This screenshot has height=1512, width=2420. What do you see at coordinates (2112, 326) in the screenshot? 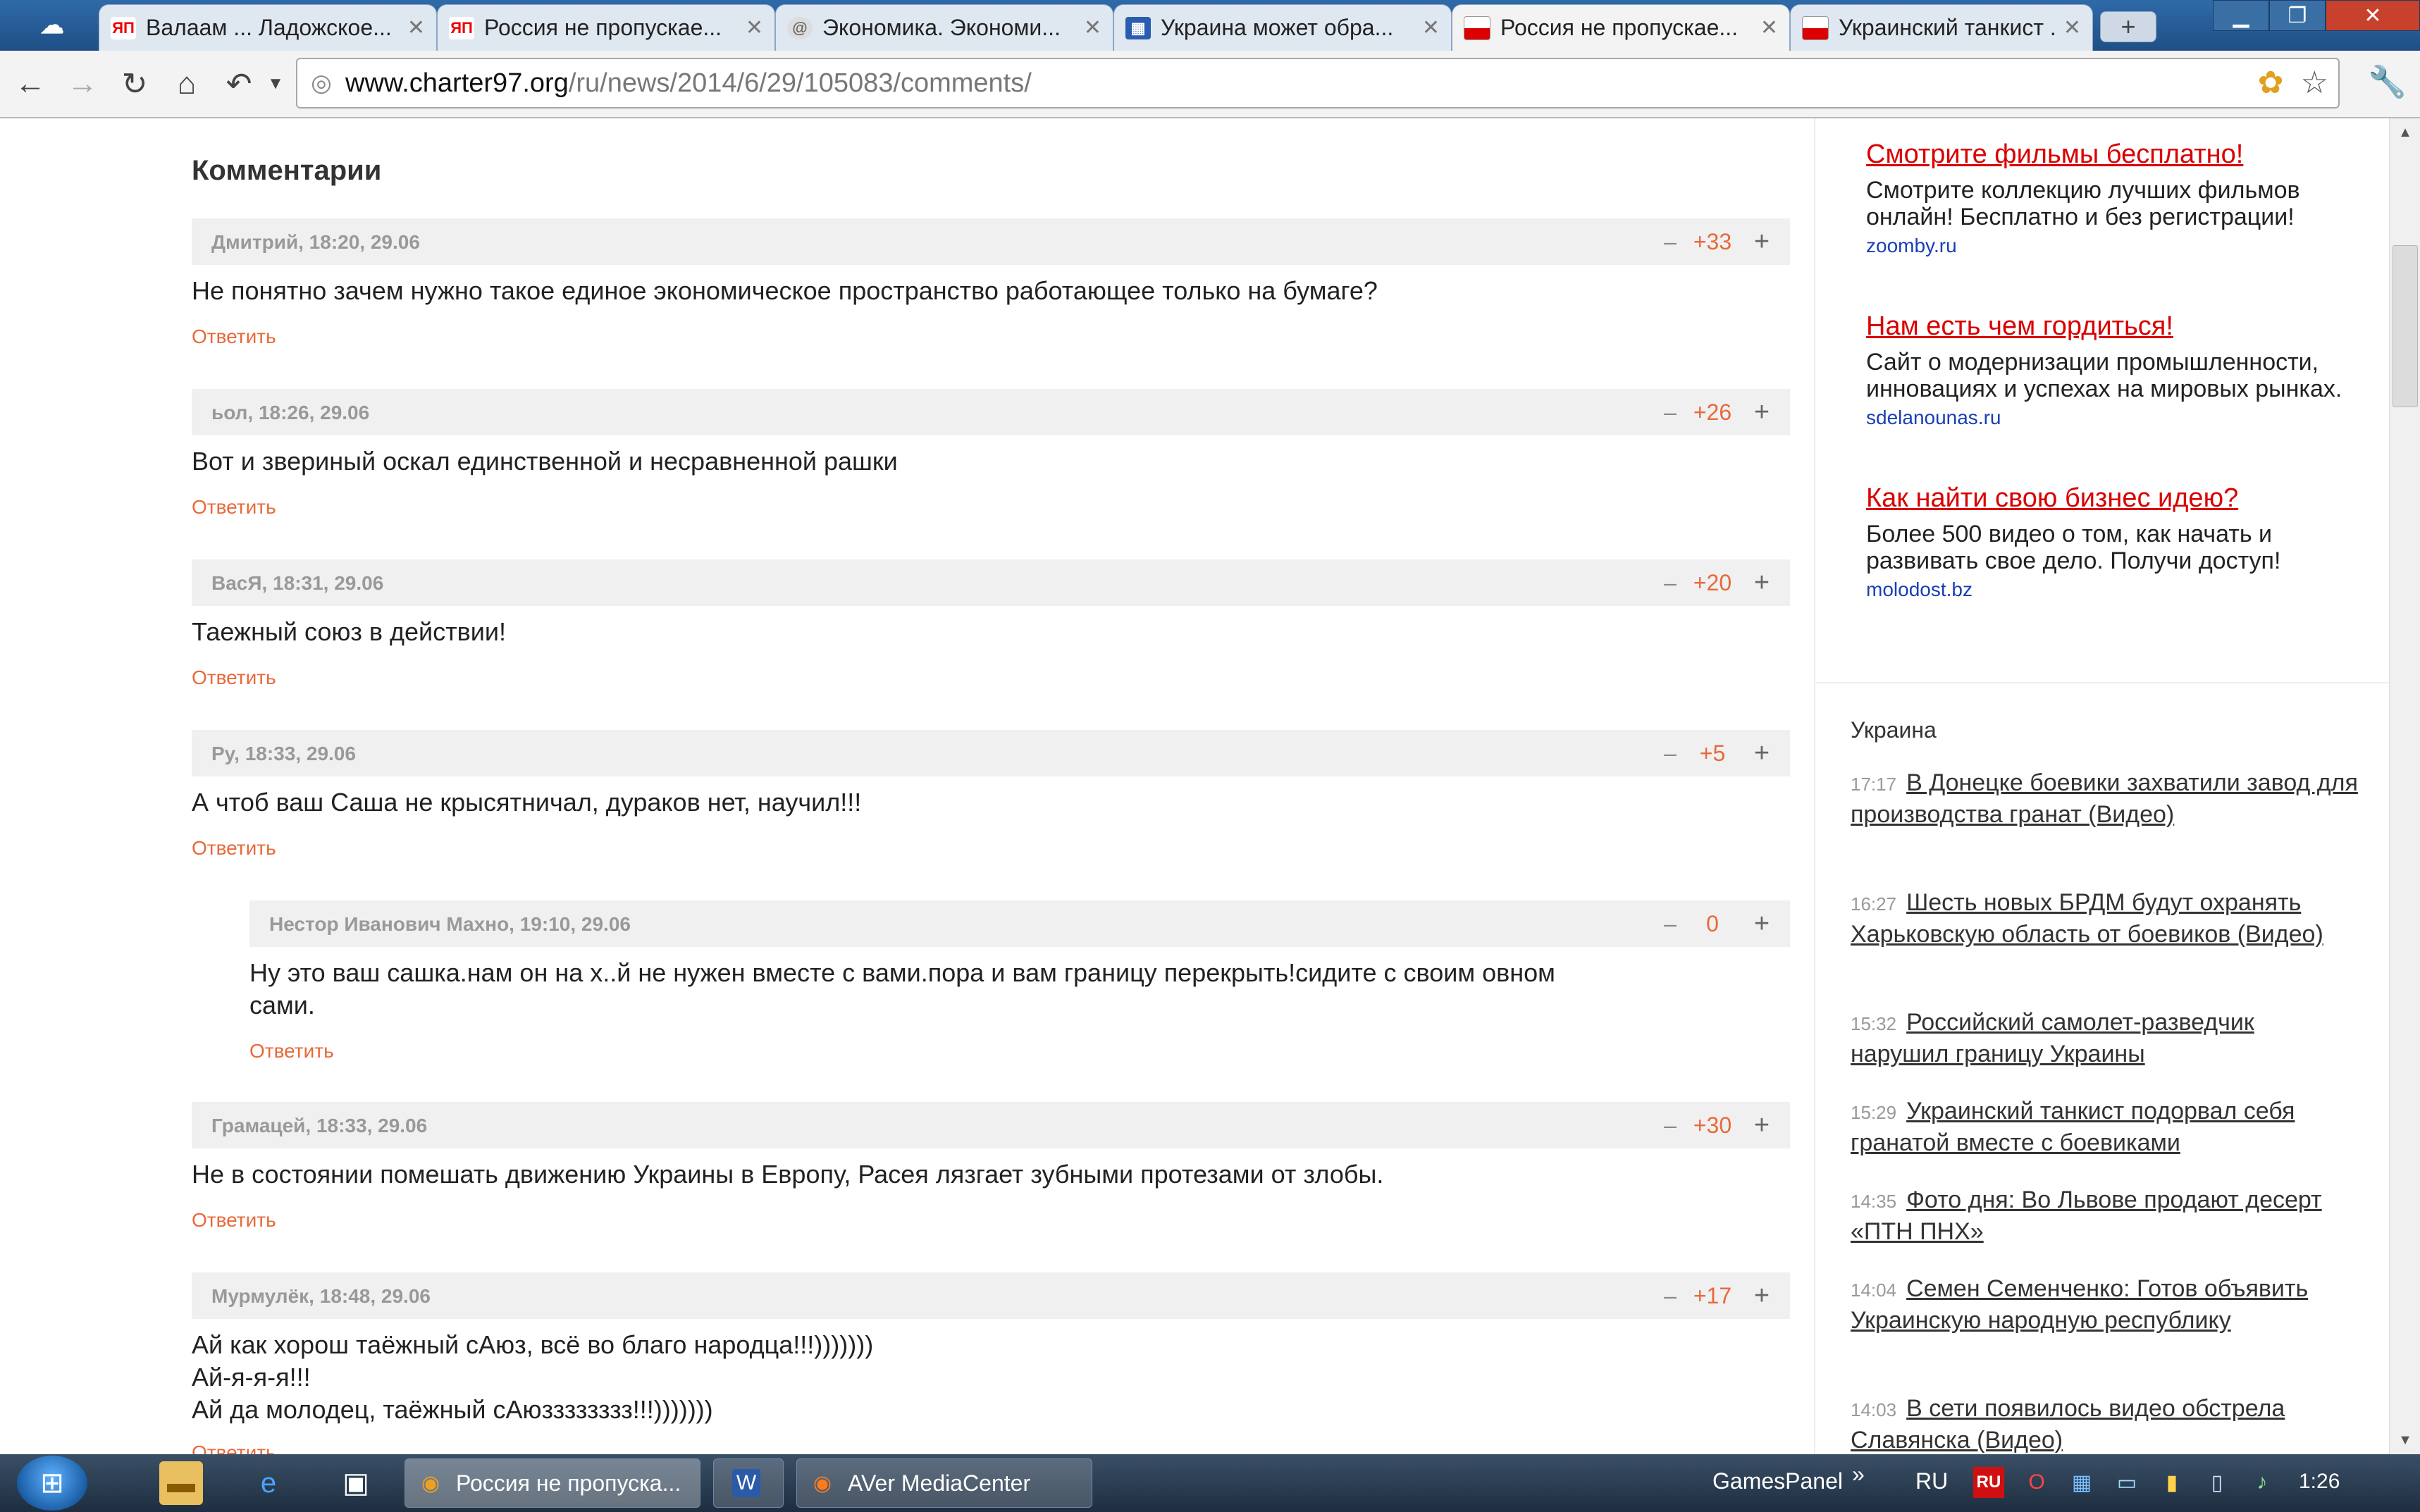
I see `ad-title-link: Нам есть чем гордиться!` at bounding box center [2112, 326].